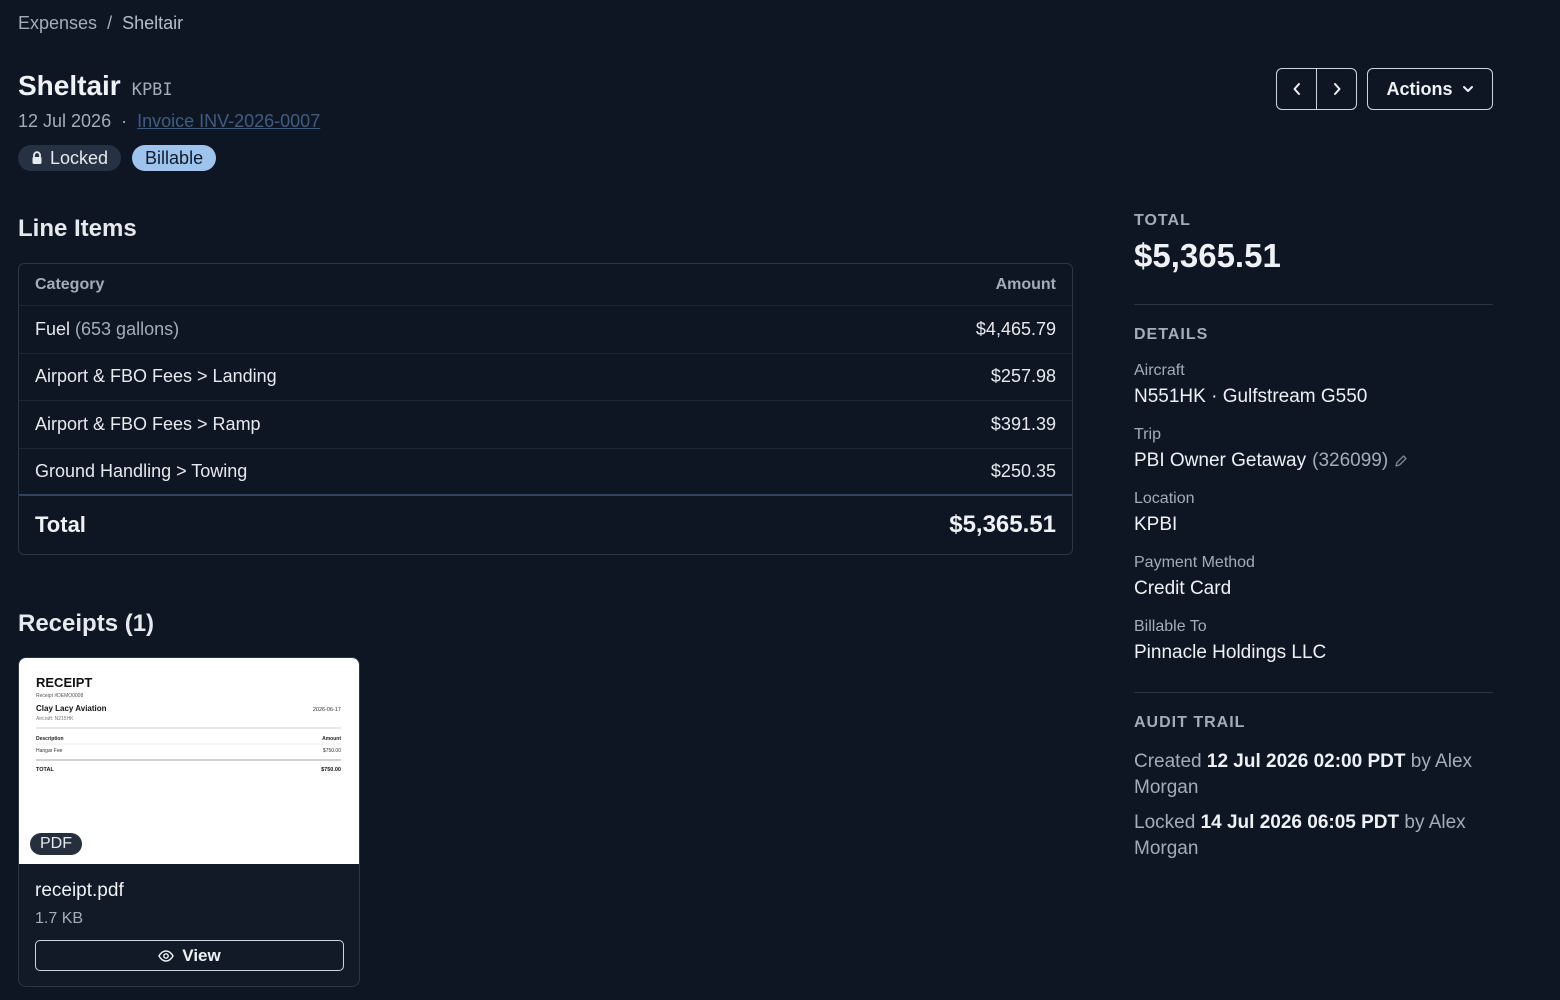  What do you see at coordinates (1183, 588) in the screenshot?
I see `payment-method-value: Credit Card` at bounding box center [1183, 588].